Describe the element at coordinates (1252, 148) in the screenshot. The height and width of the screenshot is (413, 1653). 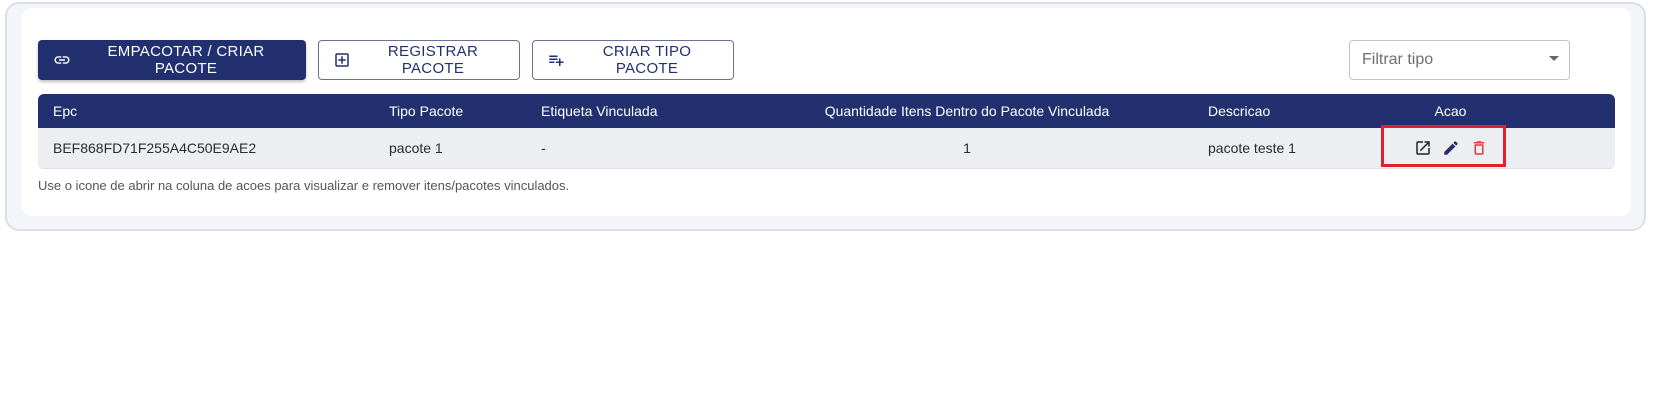
I see `cell-descricao: pacote teste 1` at that location.